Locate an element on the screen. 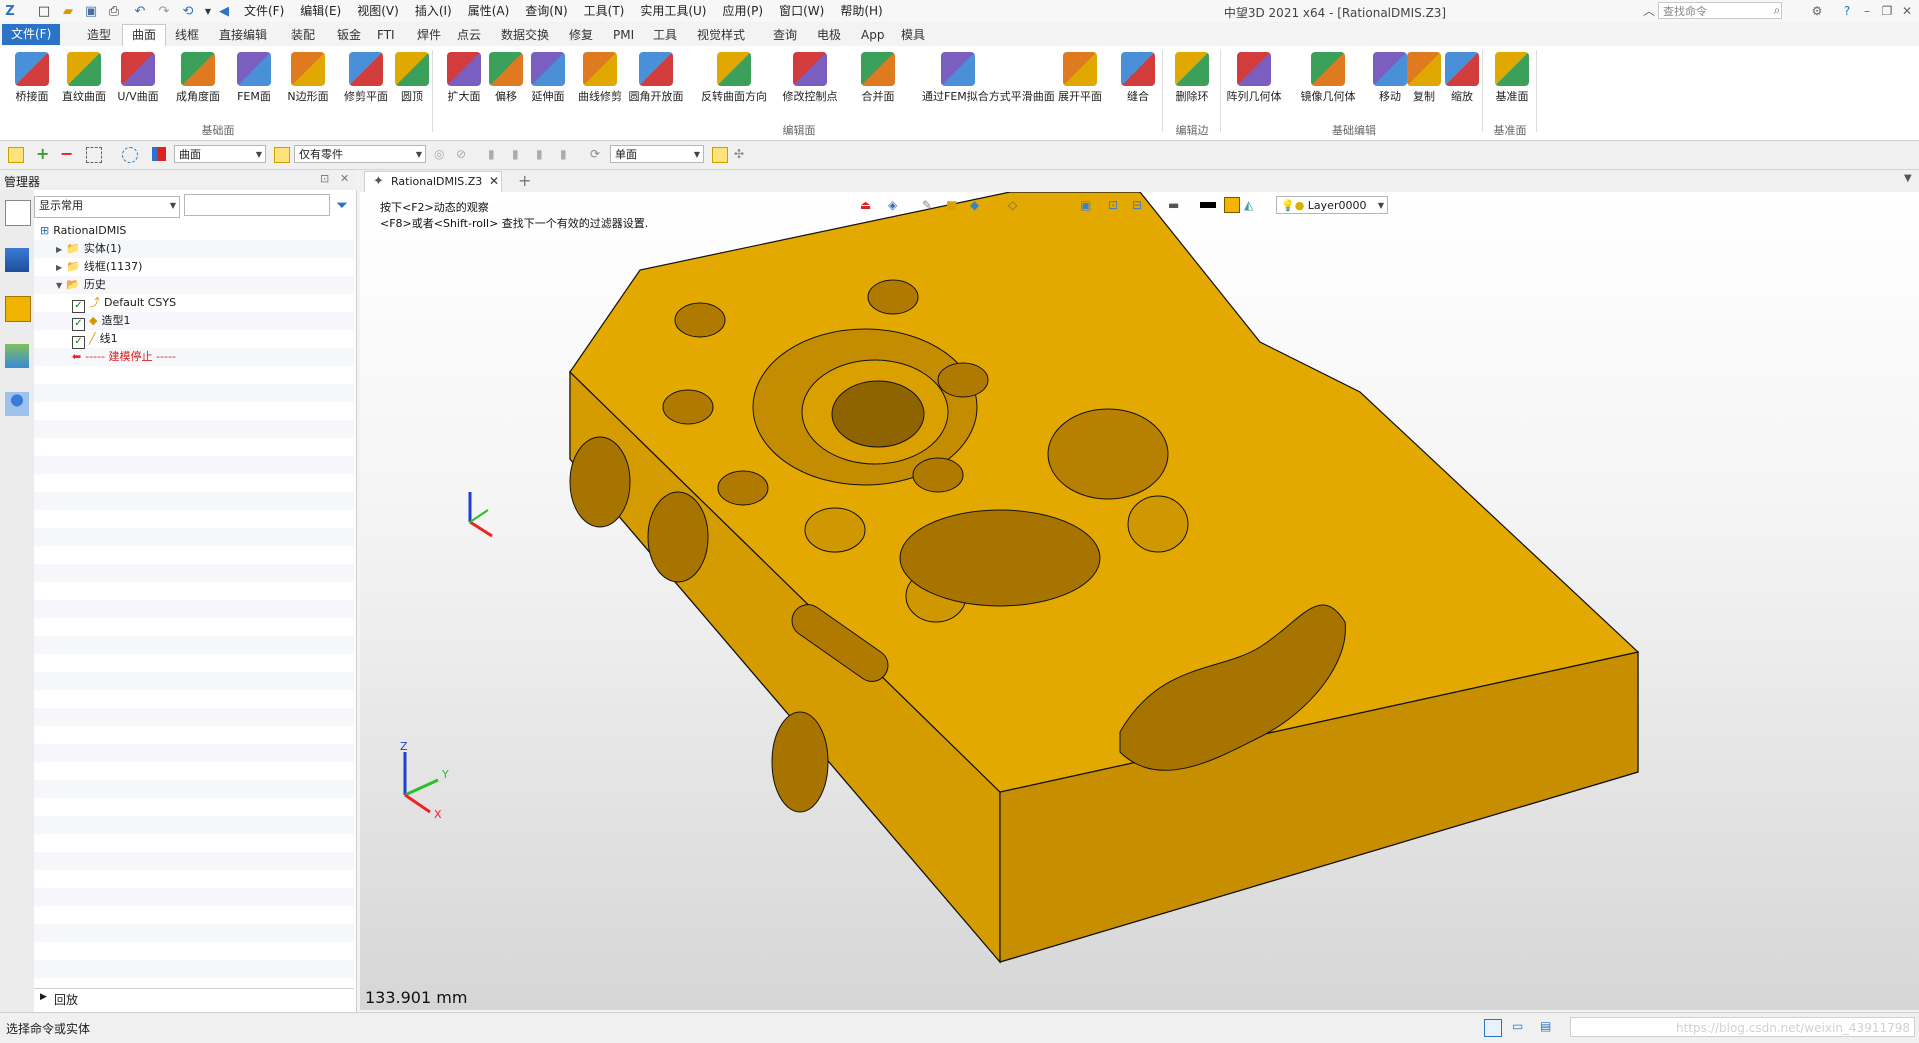  ribbon-button-3-1: 镜像几何体 is located at coordinates (1328, 89).